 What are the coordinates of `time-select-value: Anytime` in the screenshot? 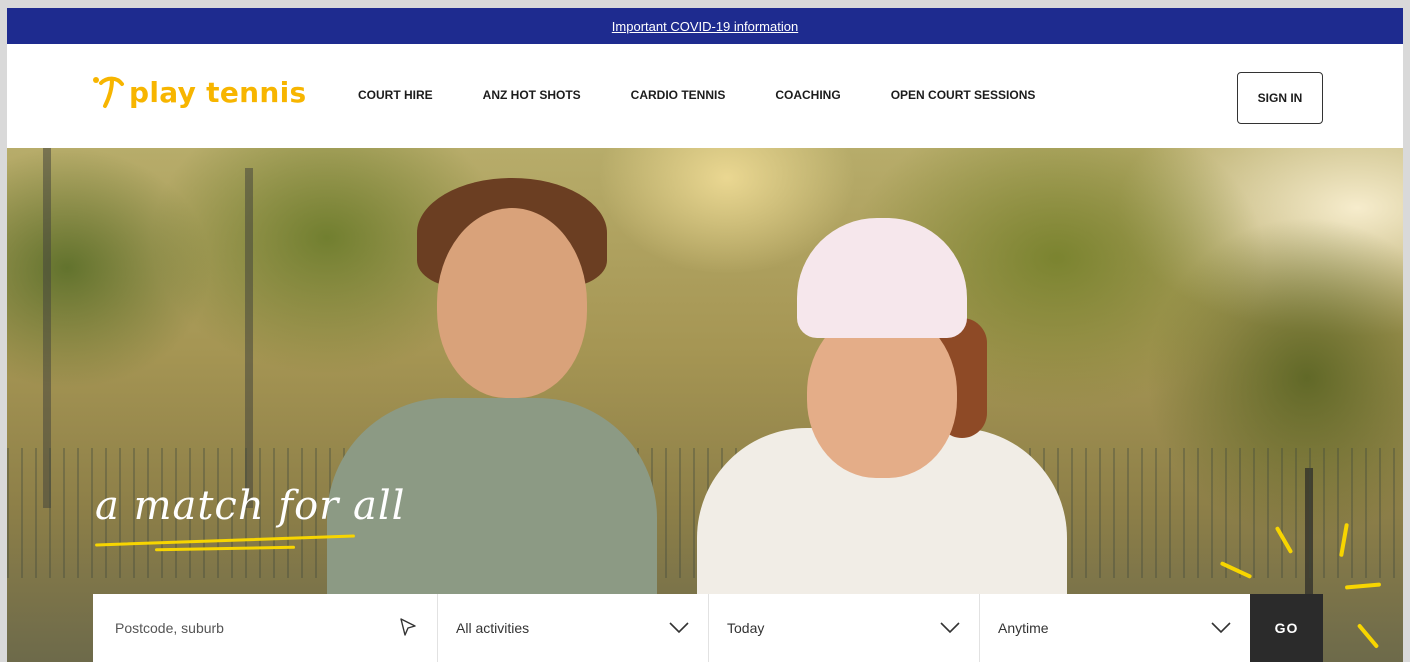 It's located at (1023, 628).